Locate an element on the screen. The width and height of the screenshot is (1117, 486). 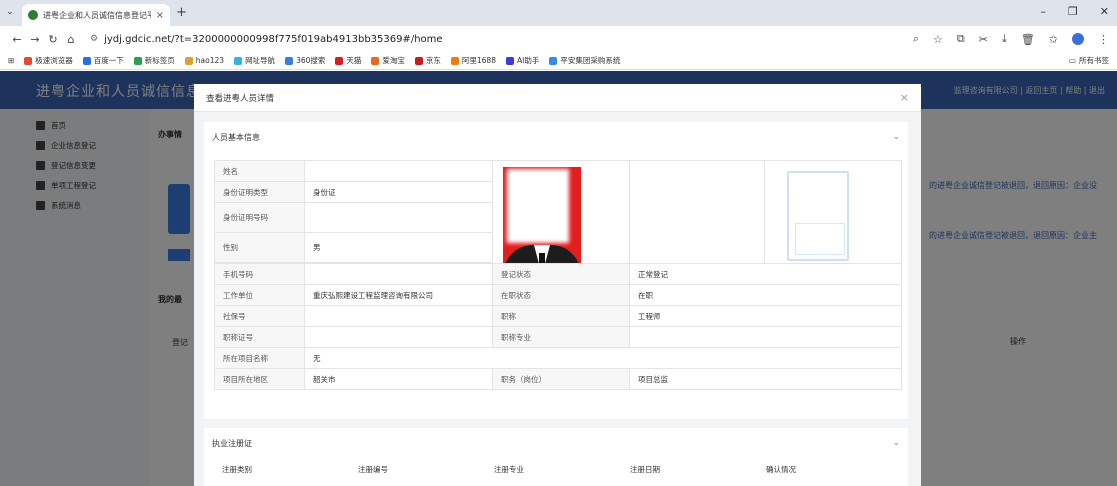
table-row: 工作单位 重庆弘熙建设工程监理咨询有限公司 在职状态 在职 is located at coordinates (558, 295).